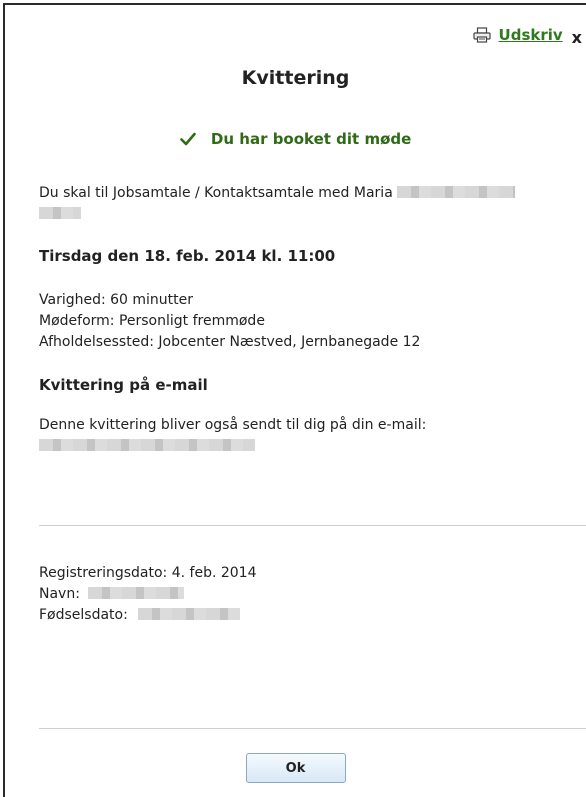  What do you see at coordinates (456, 192) in the screenshot?
I see `redacted-surname` at bounding box center [456, 192].